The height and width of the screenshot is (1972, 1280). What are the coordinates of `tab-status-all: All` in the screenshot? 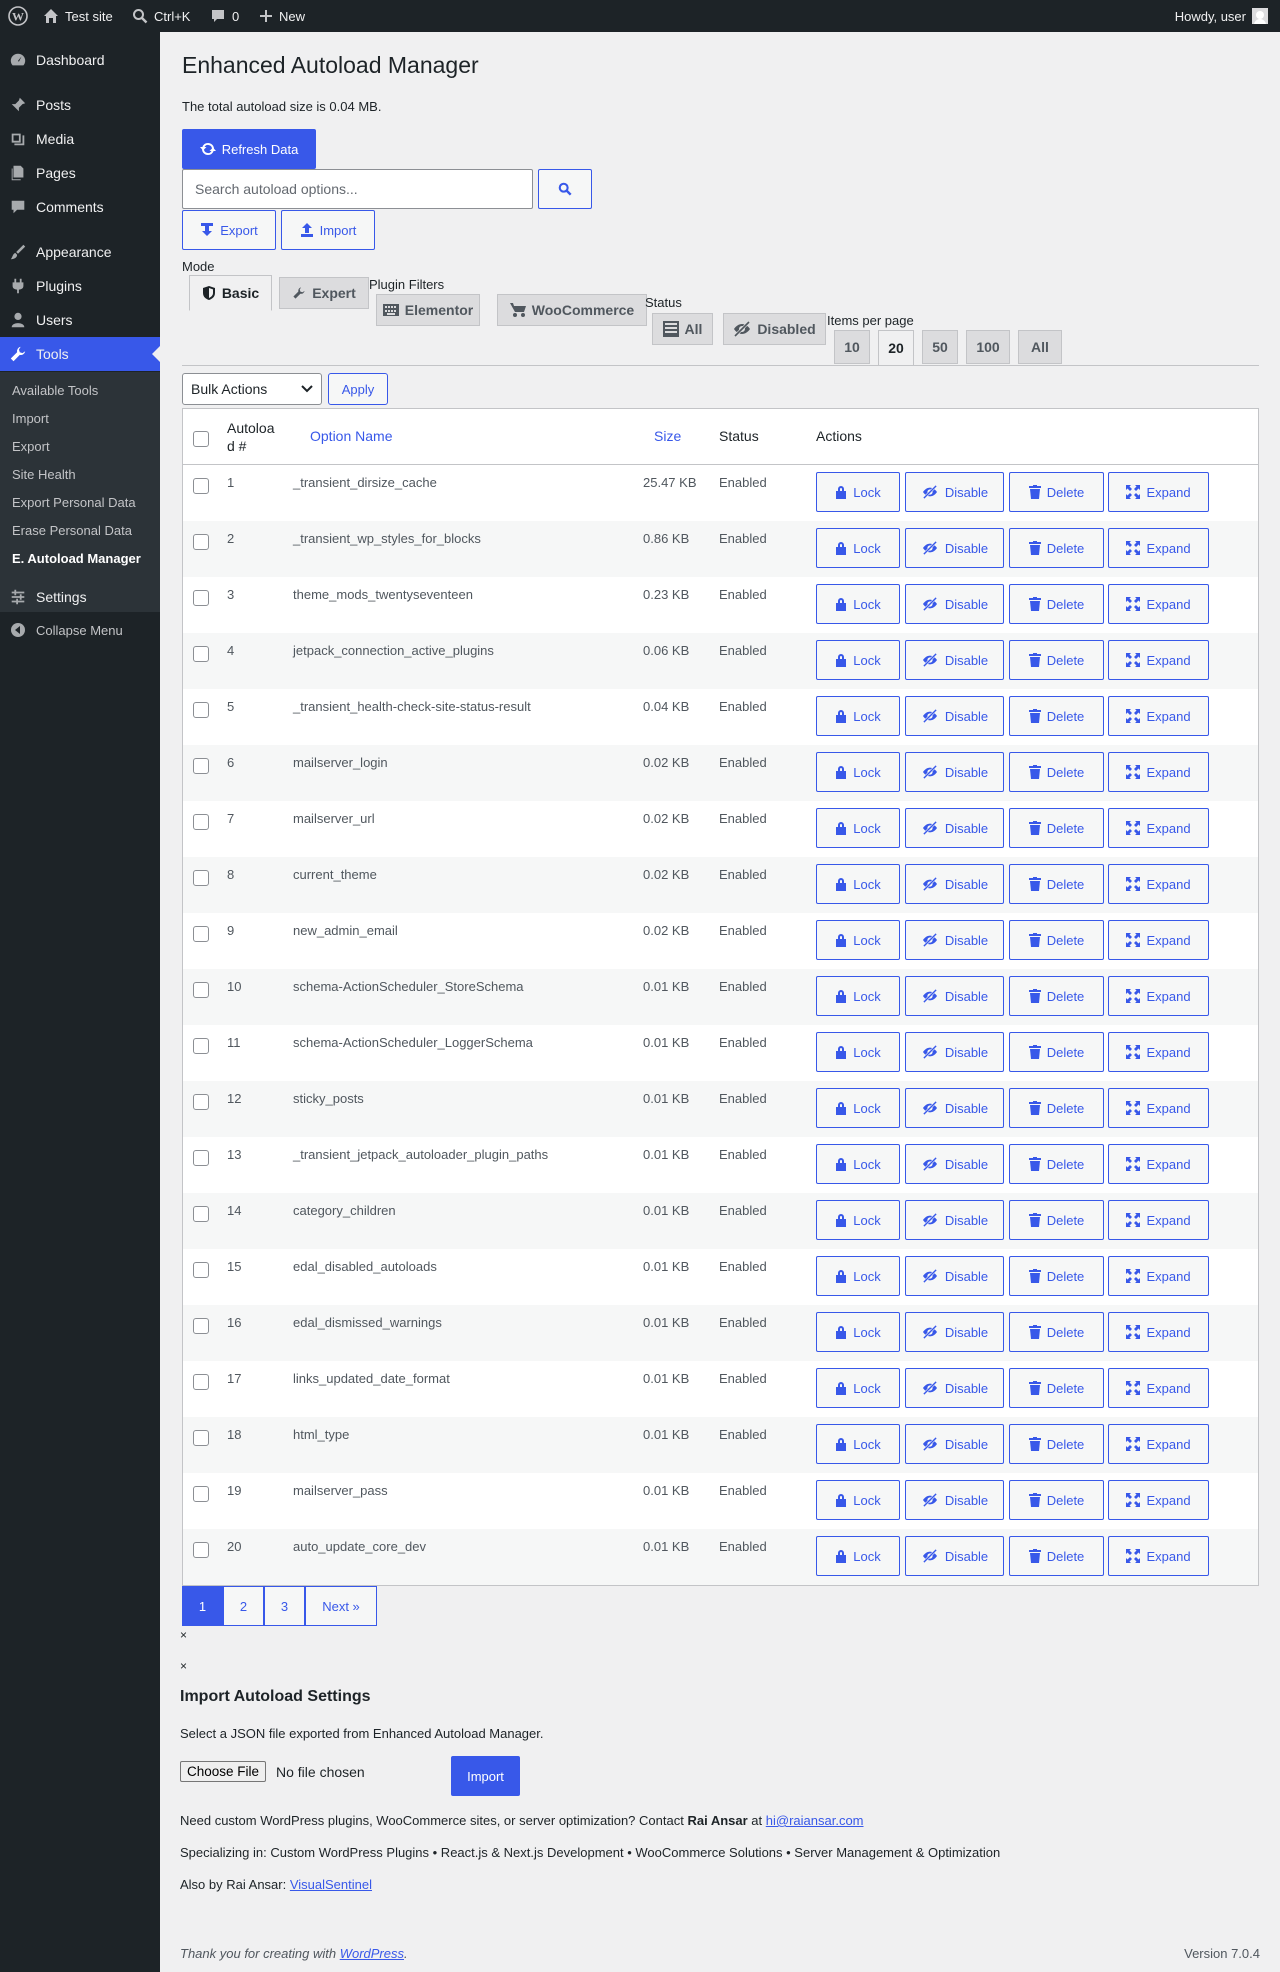 It's located at (682, 329).